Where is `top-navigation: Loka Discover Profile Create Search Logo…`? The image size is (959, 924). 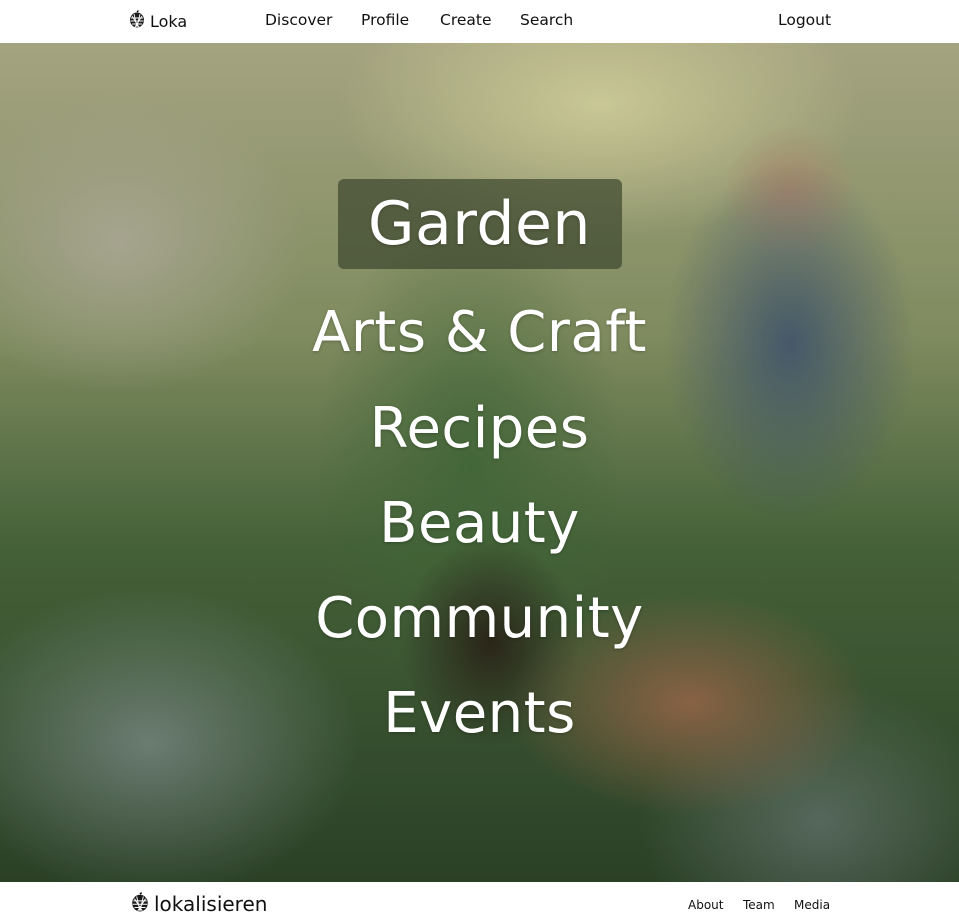 top-navigation: Loka Discover Profile Create Search Logo… is located at coordinates (479, 21).